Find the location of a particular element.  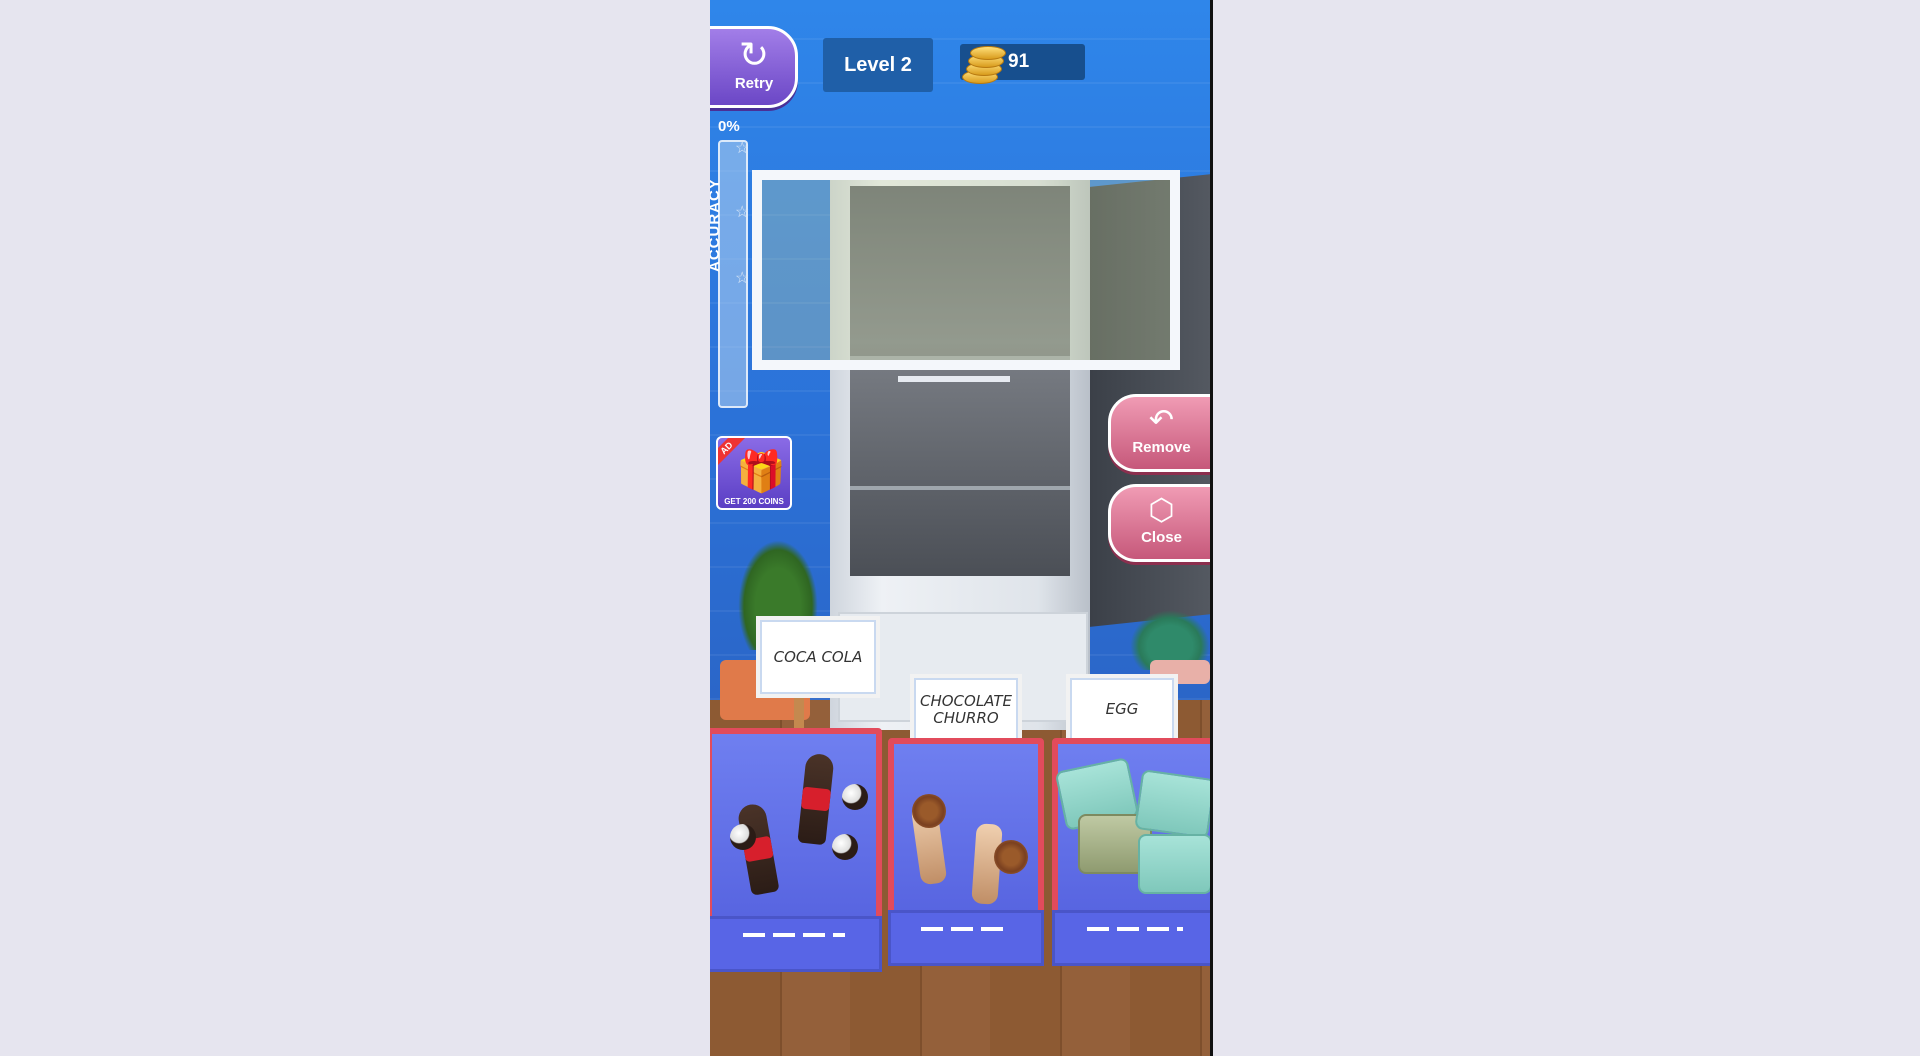

level-indicator: Level 2 is located at coordinates (878, 65).